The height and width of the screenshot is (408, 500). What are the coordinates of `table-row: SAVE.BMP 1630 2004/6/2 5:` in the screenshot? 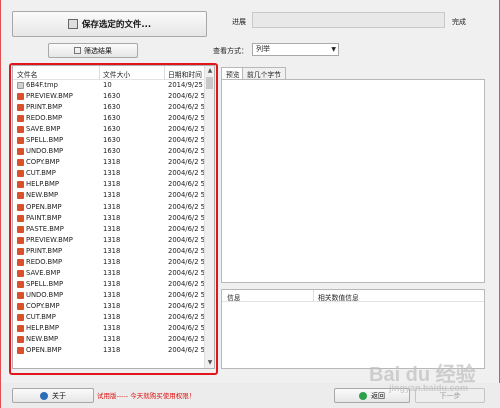 It's located at (110, 129).